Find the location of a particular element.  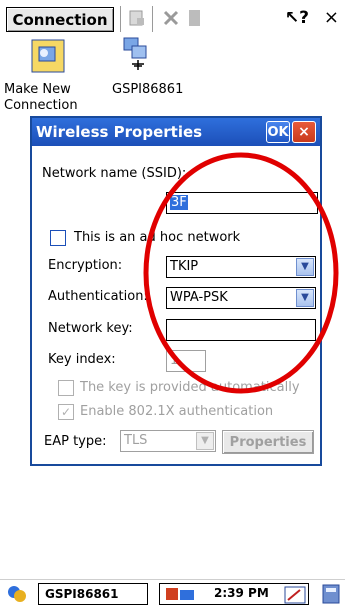

system-tray: 2:39 PM is located at coordinates (234, 594).